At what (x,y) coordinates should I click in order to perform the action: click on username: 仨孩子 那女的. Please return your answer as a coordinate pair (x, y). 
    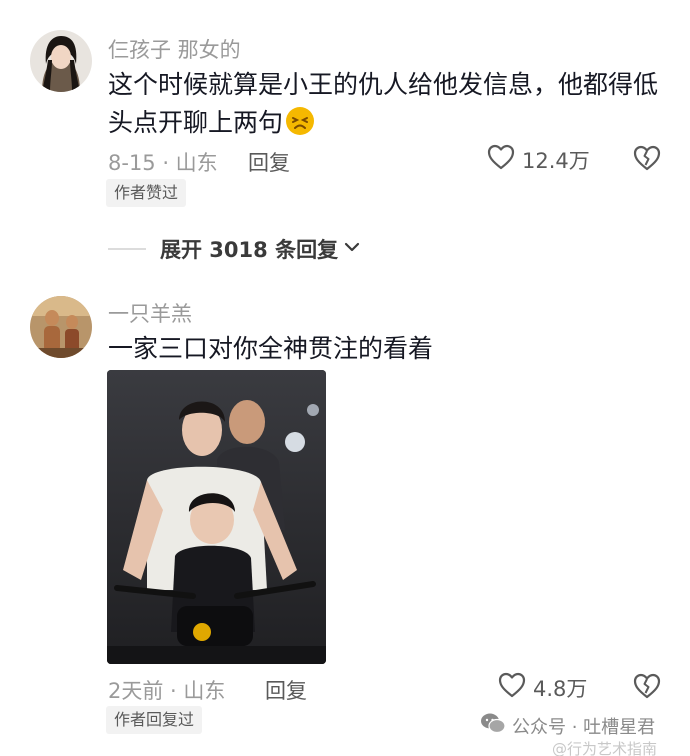
    Looking at the image, I should click on (174, 49).